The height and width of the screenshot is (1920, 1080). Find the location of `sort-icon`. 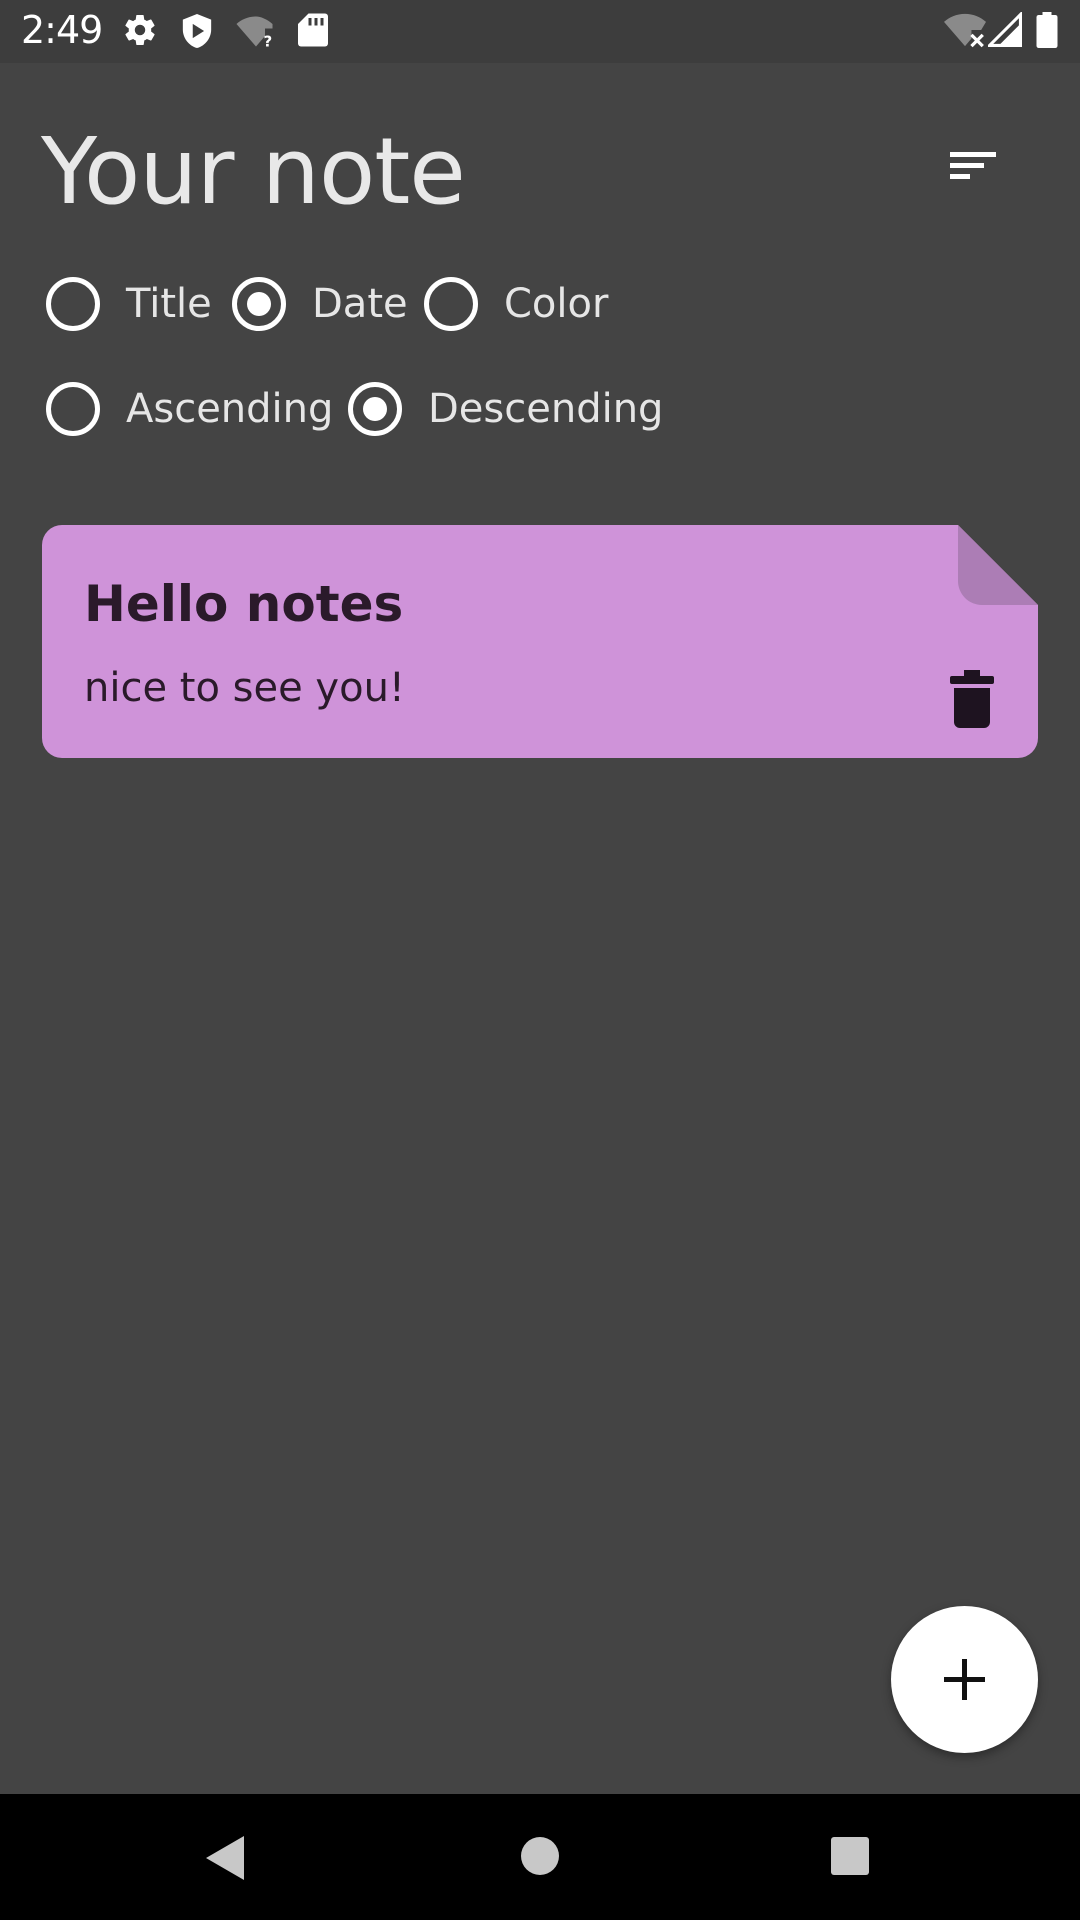

sort-icon is located at coordinates (973, 165).